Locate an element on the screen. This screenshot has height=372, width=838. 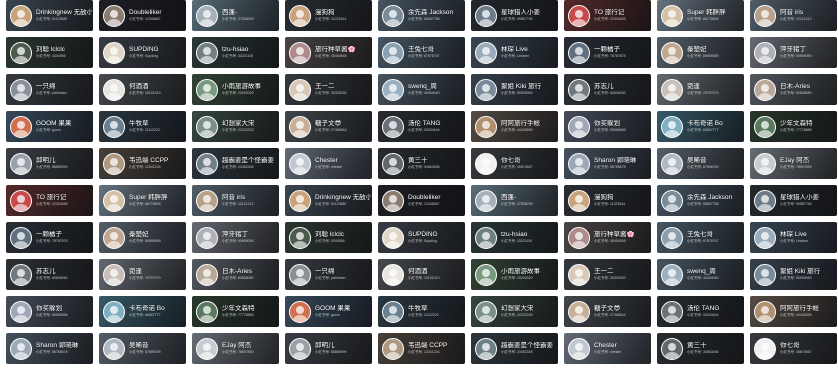
profile-card: 你七哥 小红书号: 45674567 is located at coordinates (514, 163).